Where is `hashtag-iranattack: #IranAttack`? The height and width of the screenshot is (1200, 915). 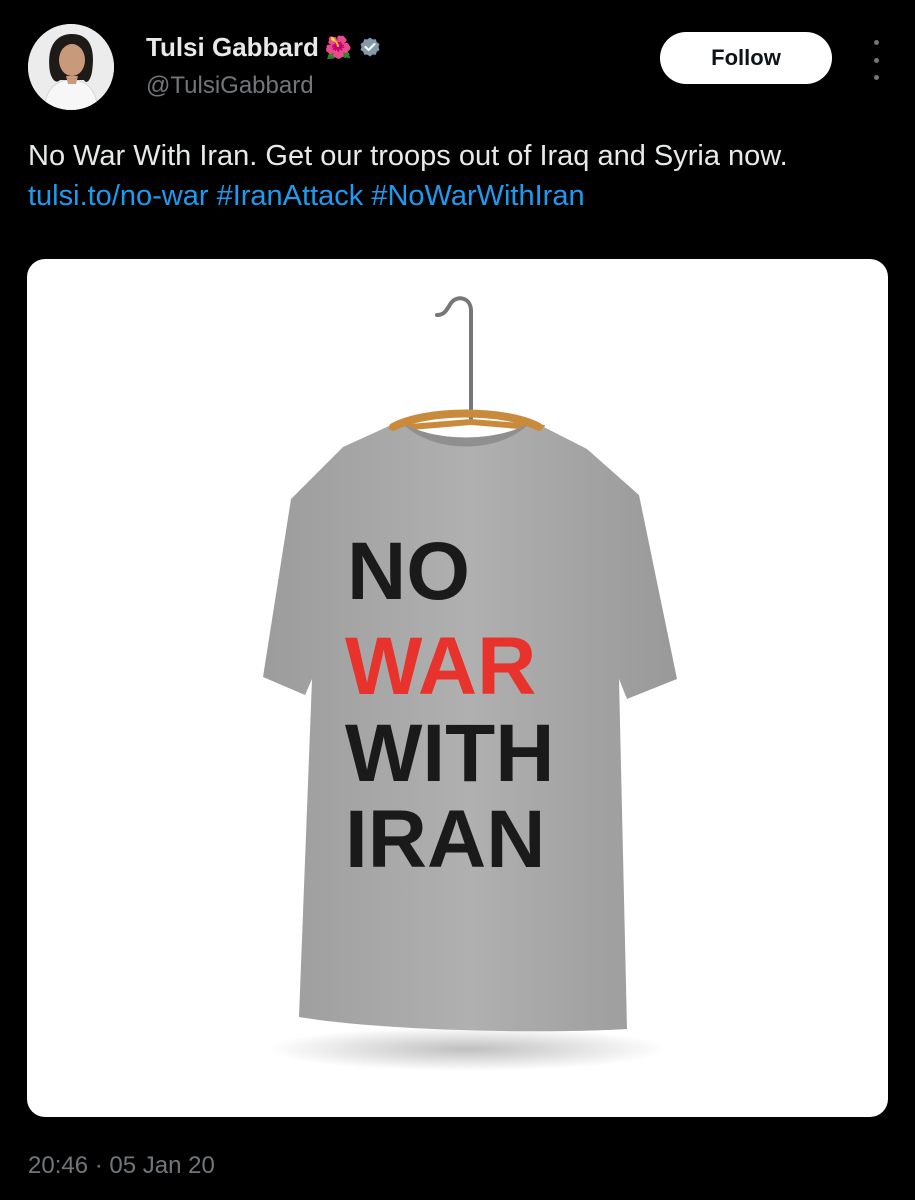
hashtag-iranattack: #IranAttack is located at coordinates (290, 196).